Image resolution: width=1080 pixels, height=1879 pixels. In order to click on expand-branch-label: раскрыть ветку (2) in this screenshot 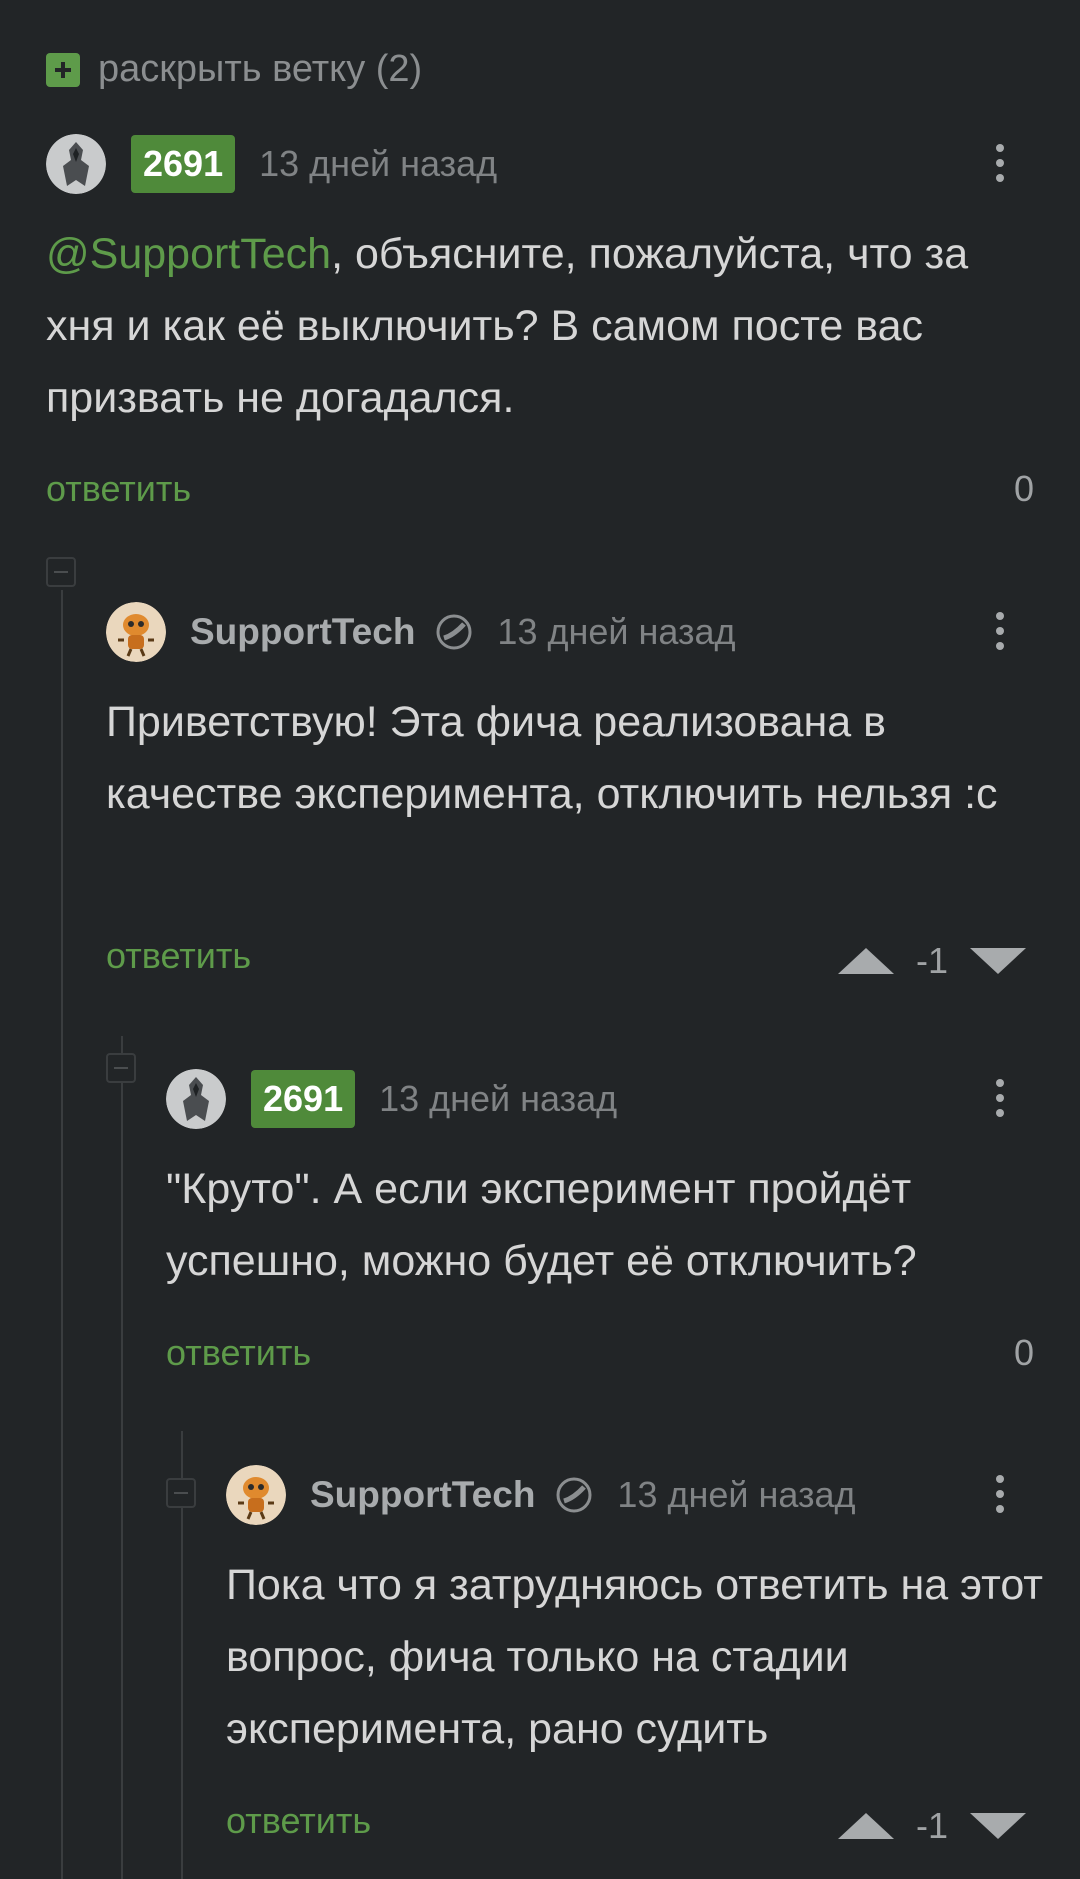, I will do `click(260, 69)`.